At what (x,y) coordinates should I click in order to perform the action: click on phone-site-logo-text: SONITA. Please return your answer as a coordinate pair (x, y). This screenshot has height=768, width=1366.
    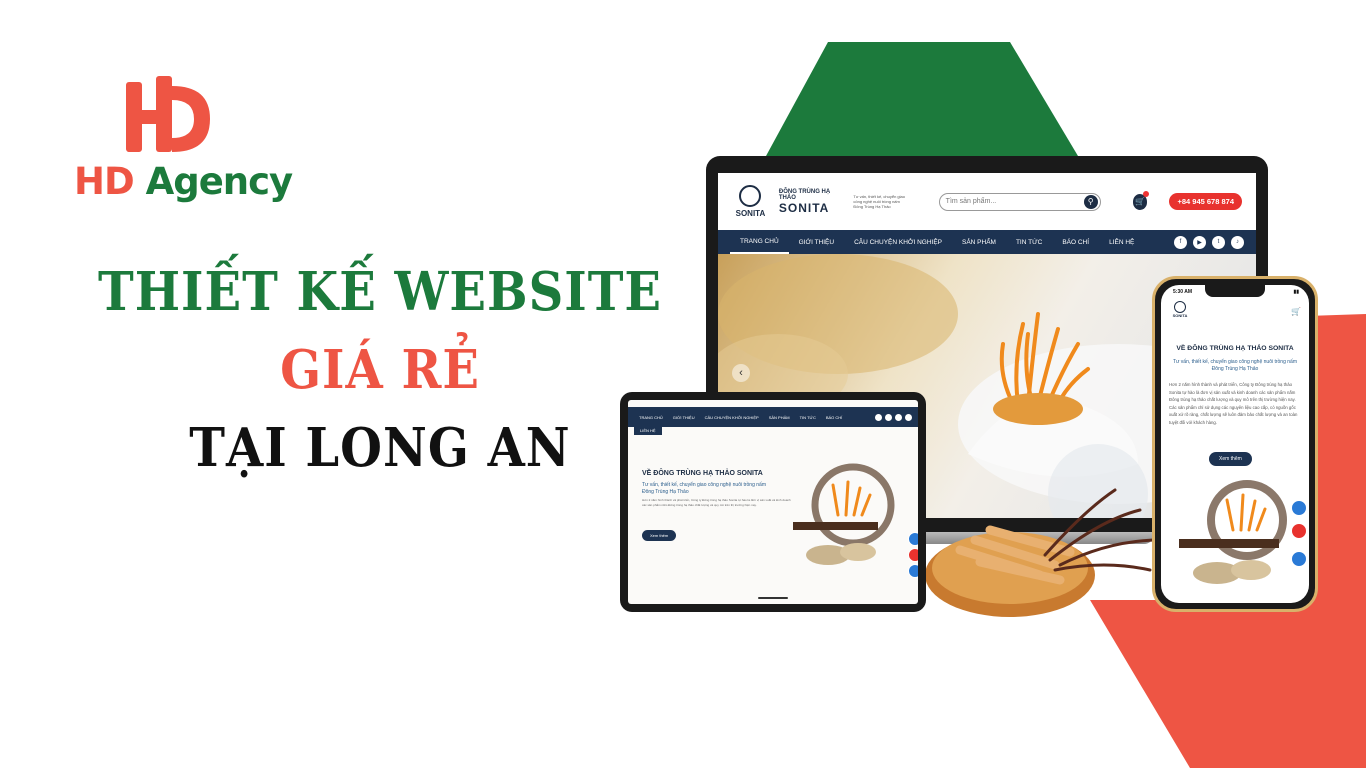
    Looking at the image, I should click on (1180, 315).